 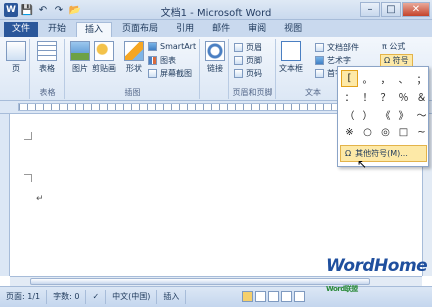 What do you see at coordinates (385, 78) in the screenshot?
I see `symbol-cell: ，` at bounding box center [385, 78].